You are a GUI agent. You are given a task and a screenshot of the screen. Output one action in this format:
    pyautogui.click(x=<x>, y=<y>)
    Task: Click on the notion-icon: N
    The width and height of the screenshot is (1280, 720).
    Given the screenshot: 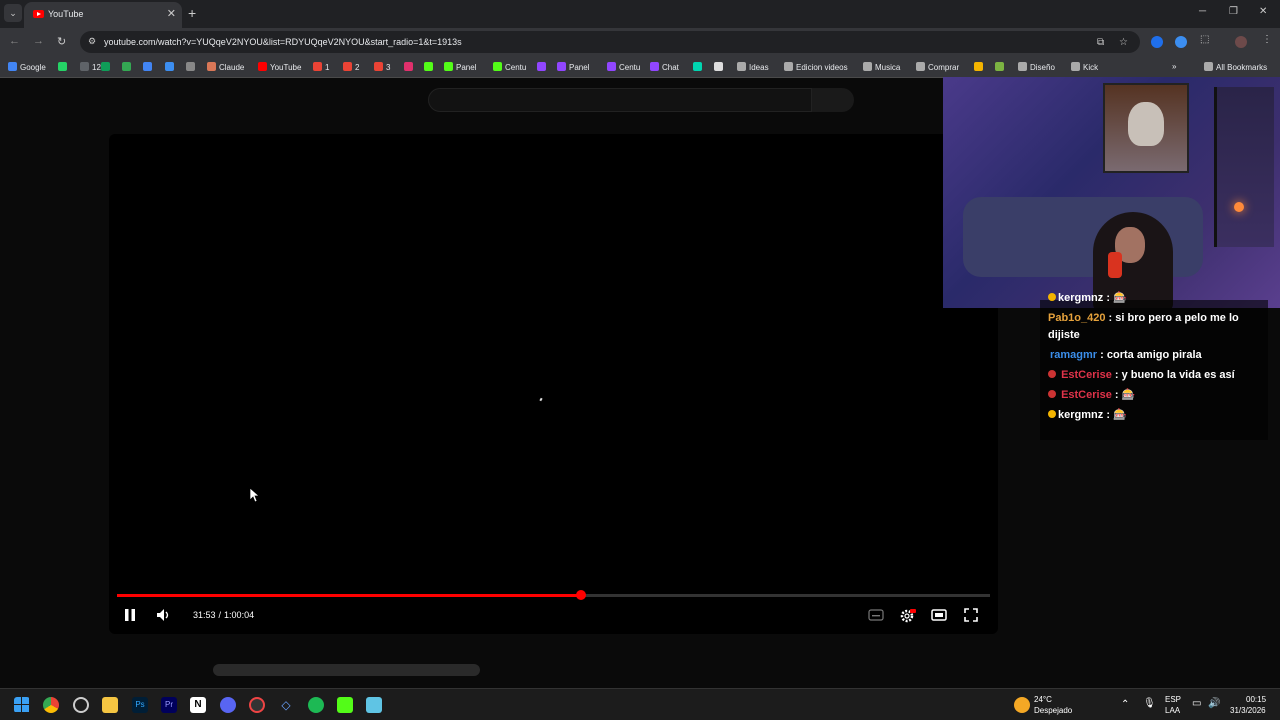 What is the action you would take?
    pyautogui.click(x=198, y=705)
    